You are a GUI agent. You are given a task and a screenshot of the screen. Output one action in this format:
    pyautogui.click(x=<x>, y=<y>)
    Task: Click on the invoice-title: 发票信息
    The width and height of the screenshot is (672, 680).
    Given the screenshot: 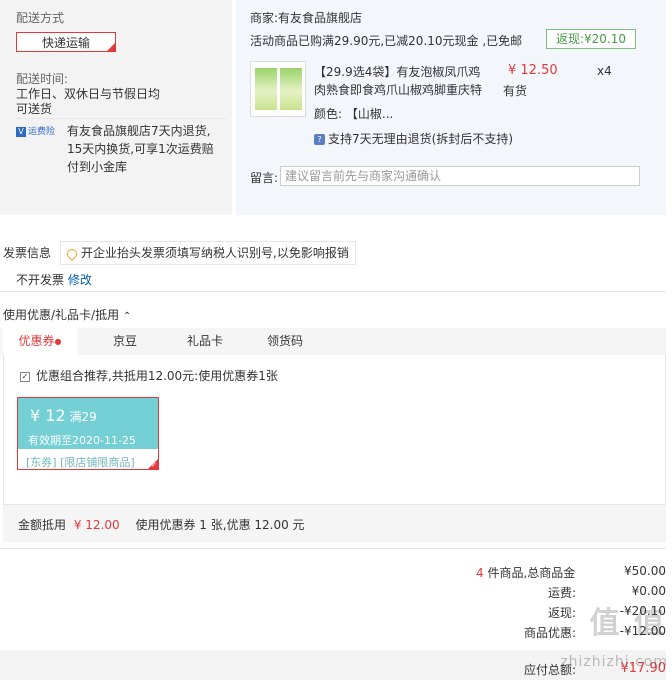 What is the action you would take?
    pyautogui.click(x=27, y=253)
    